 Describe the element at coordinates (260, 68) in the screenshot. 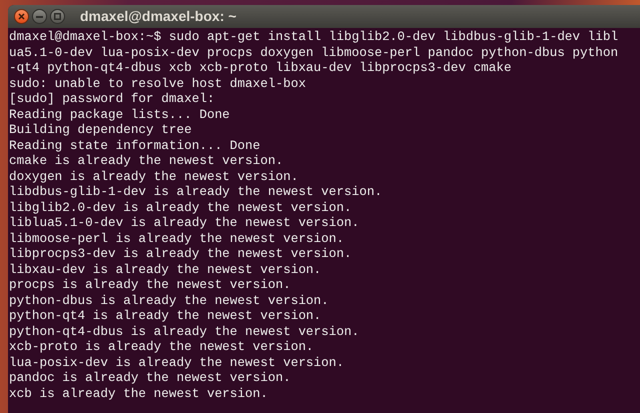

I see `terminal-line: -qt4 python-qt4-dbus xcb xcb-proto libxau-dev libprocps3-dev cmake` at that location.